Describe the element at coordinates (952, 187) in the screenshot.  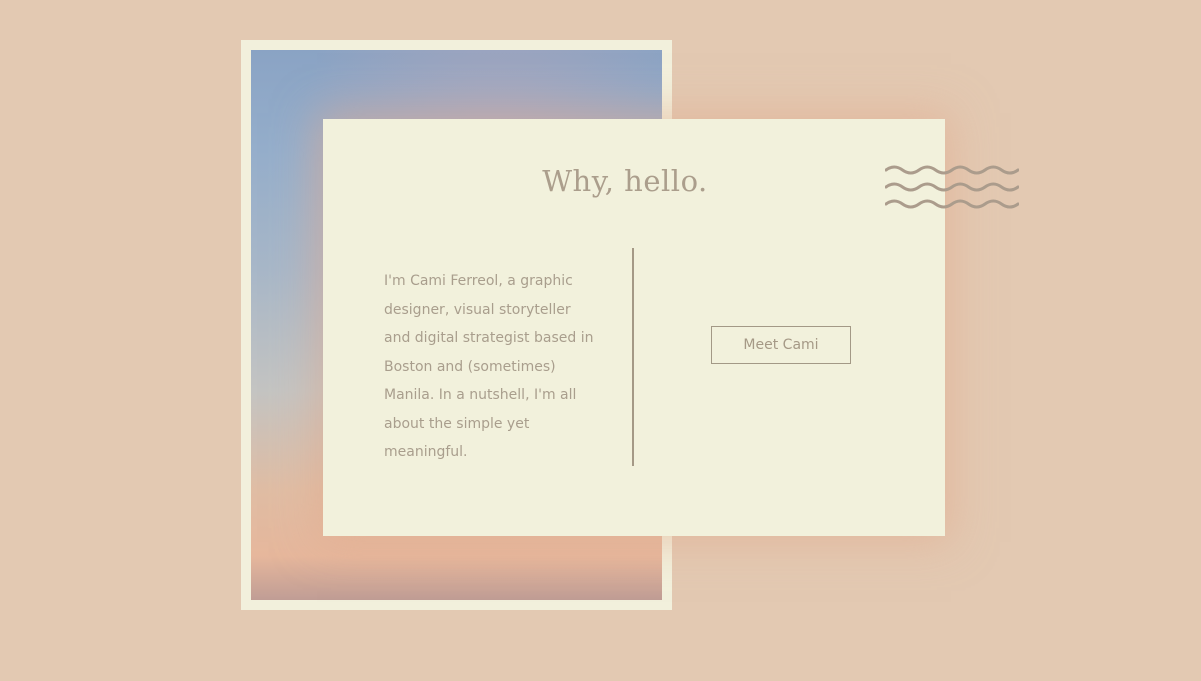
I see `wavy-lines-postmark-icon` at that location.